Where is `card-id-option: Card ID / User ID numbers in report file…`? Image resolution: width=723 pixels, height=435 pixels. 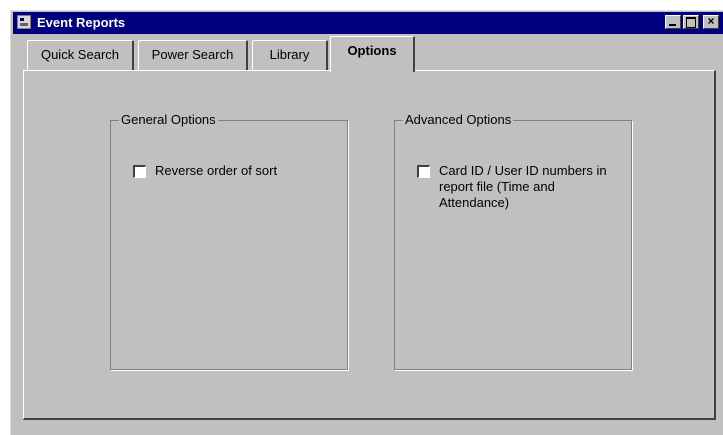 card-id-option: Card ID / User ID numbers in report file… is located at coordinates (520, 187).